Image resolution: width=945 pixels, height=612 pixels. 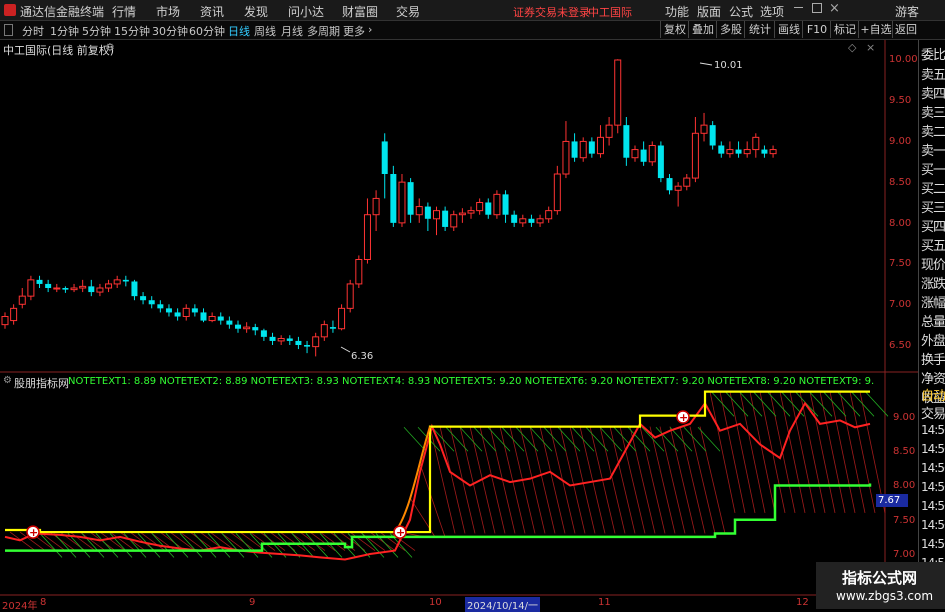 What do you see at coordinates (674, 29) in the screenshot?
I see `fuquan-button: 复权` at bounding box center [674, 29].